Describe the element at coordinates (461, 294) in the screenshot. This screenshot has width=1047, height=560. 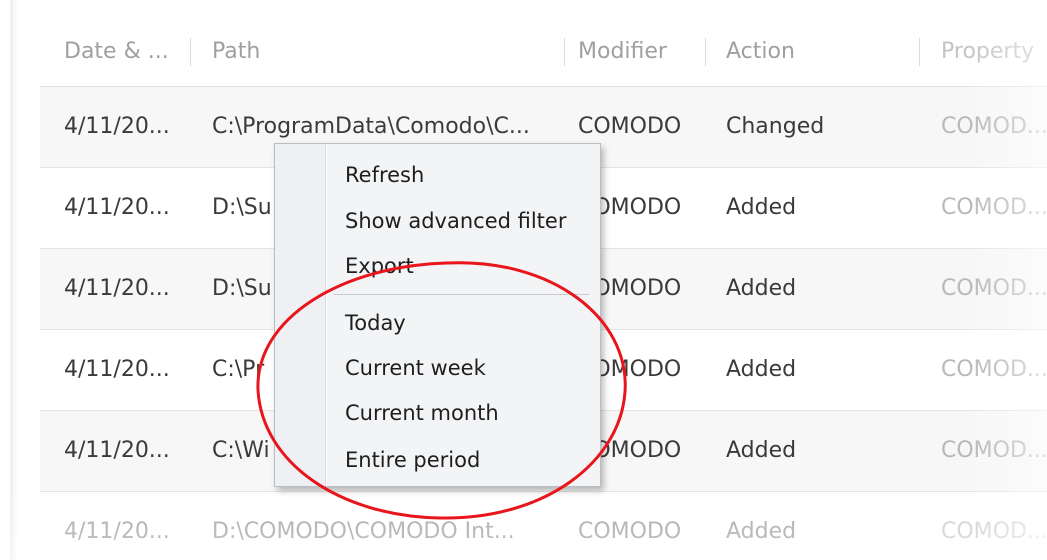
I see `menu-separator` at that location.